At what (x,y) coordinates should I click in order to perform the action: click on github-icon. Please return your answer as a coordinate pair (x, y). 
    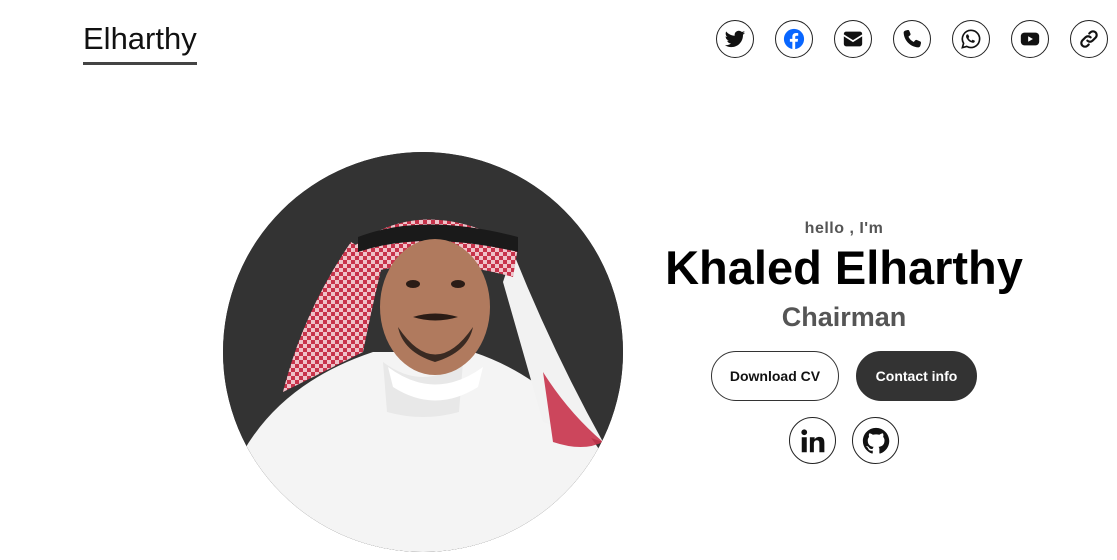
    Looking at the image, I should click on (875, 440).